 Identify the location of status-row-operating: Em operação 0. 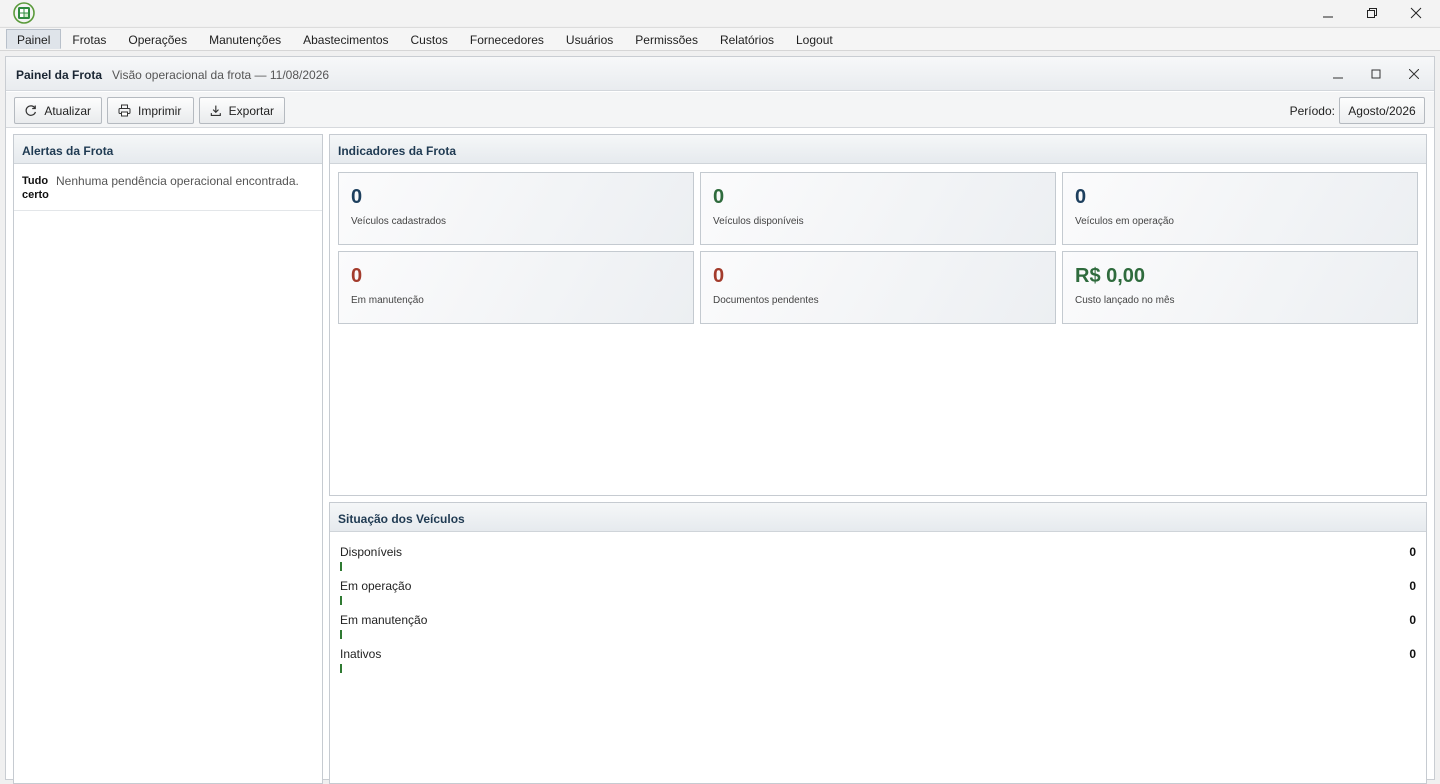
(878, 594).